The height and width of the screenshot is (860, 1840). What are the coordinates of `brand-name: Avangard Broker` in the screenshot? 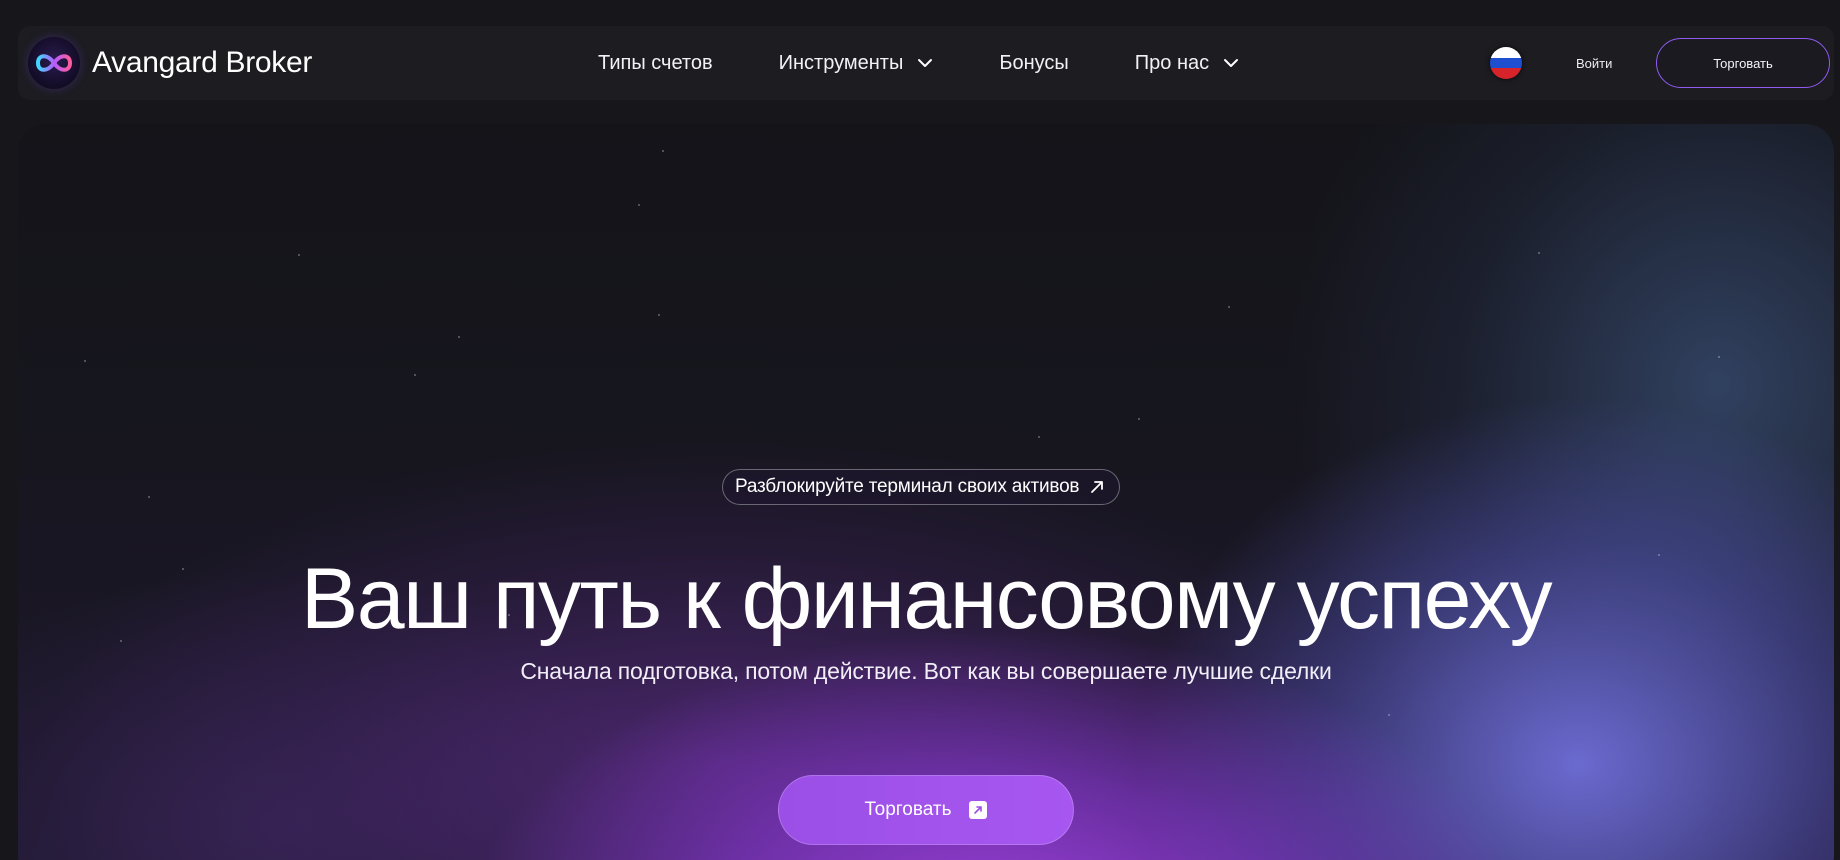 It's located at (202, 62).